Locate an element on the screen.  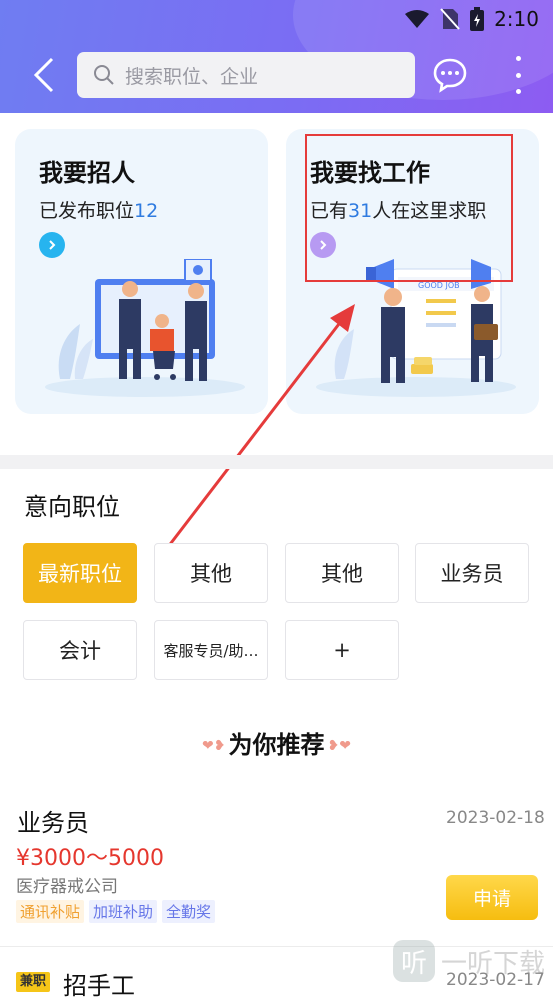
watermark-text: 一听下载 is located at coordinates (493, 963).